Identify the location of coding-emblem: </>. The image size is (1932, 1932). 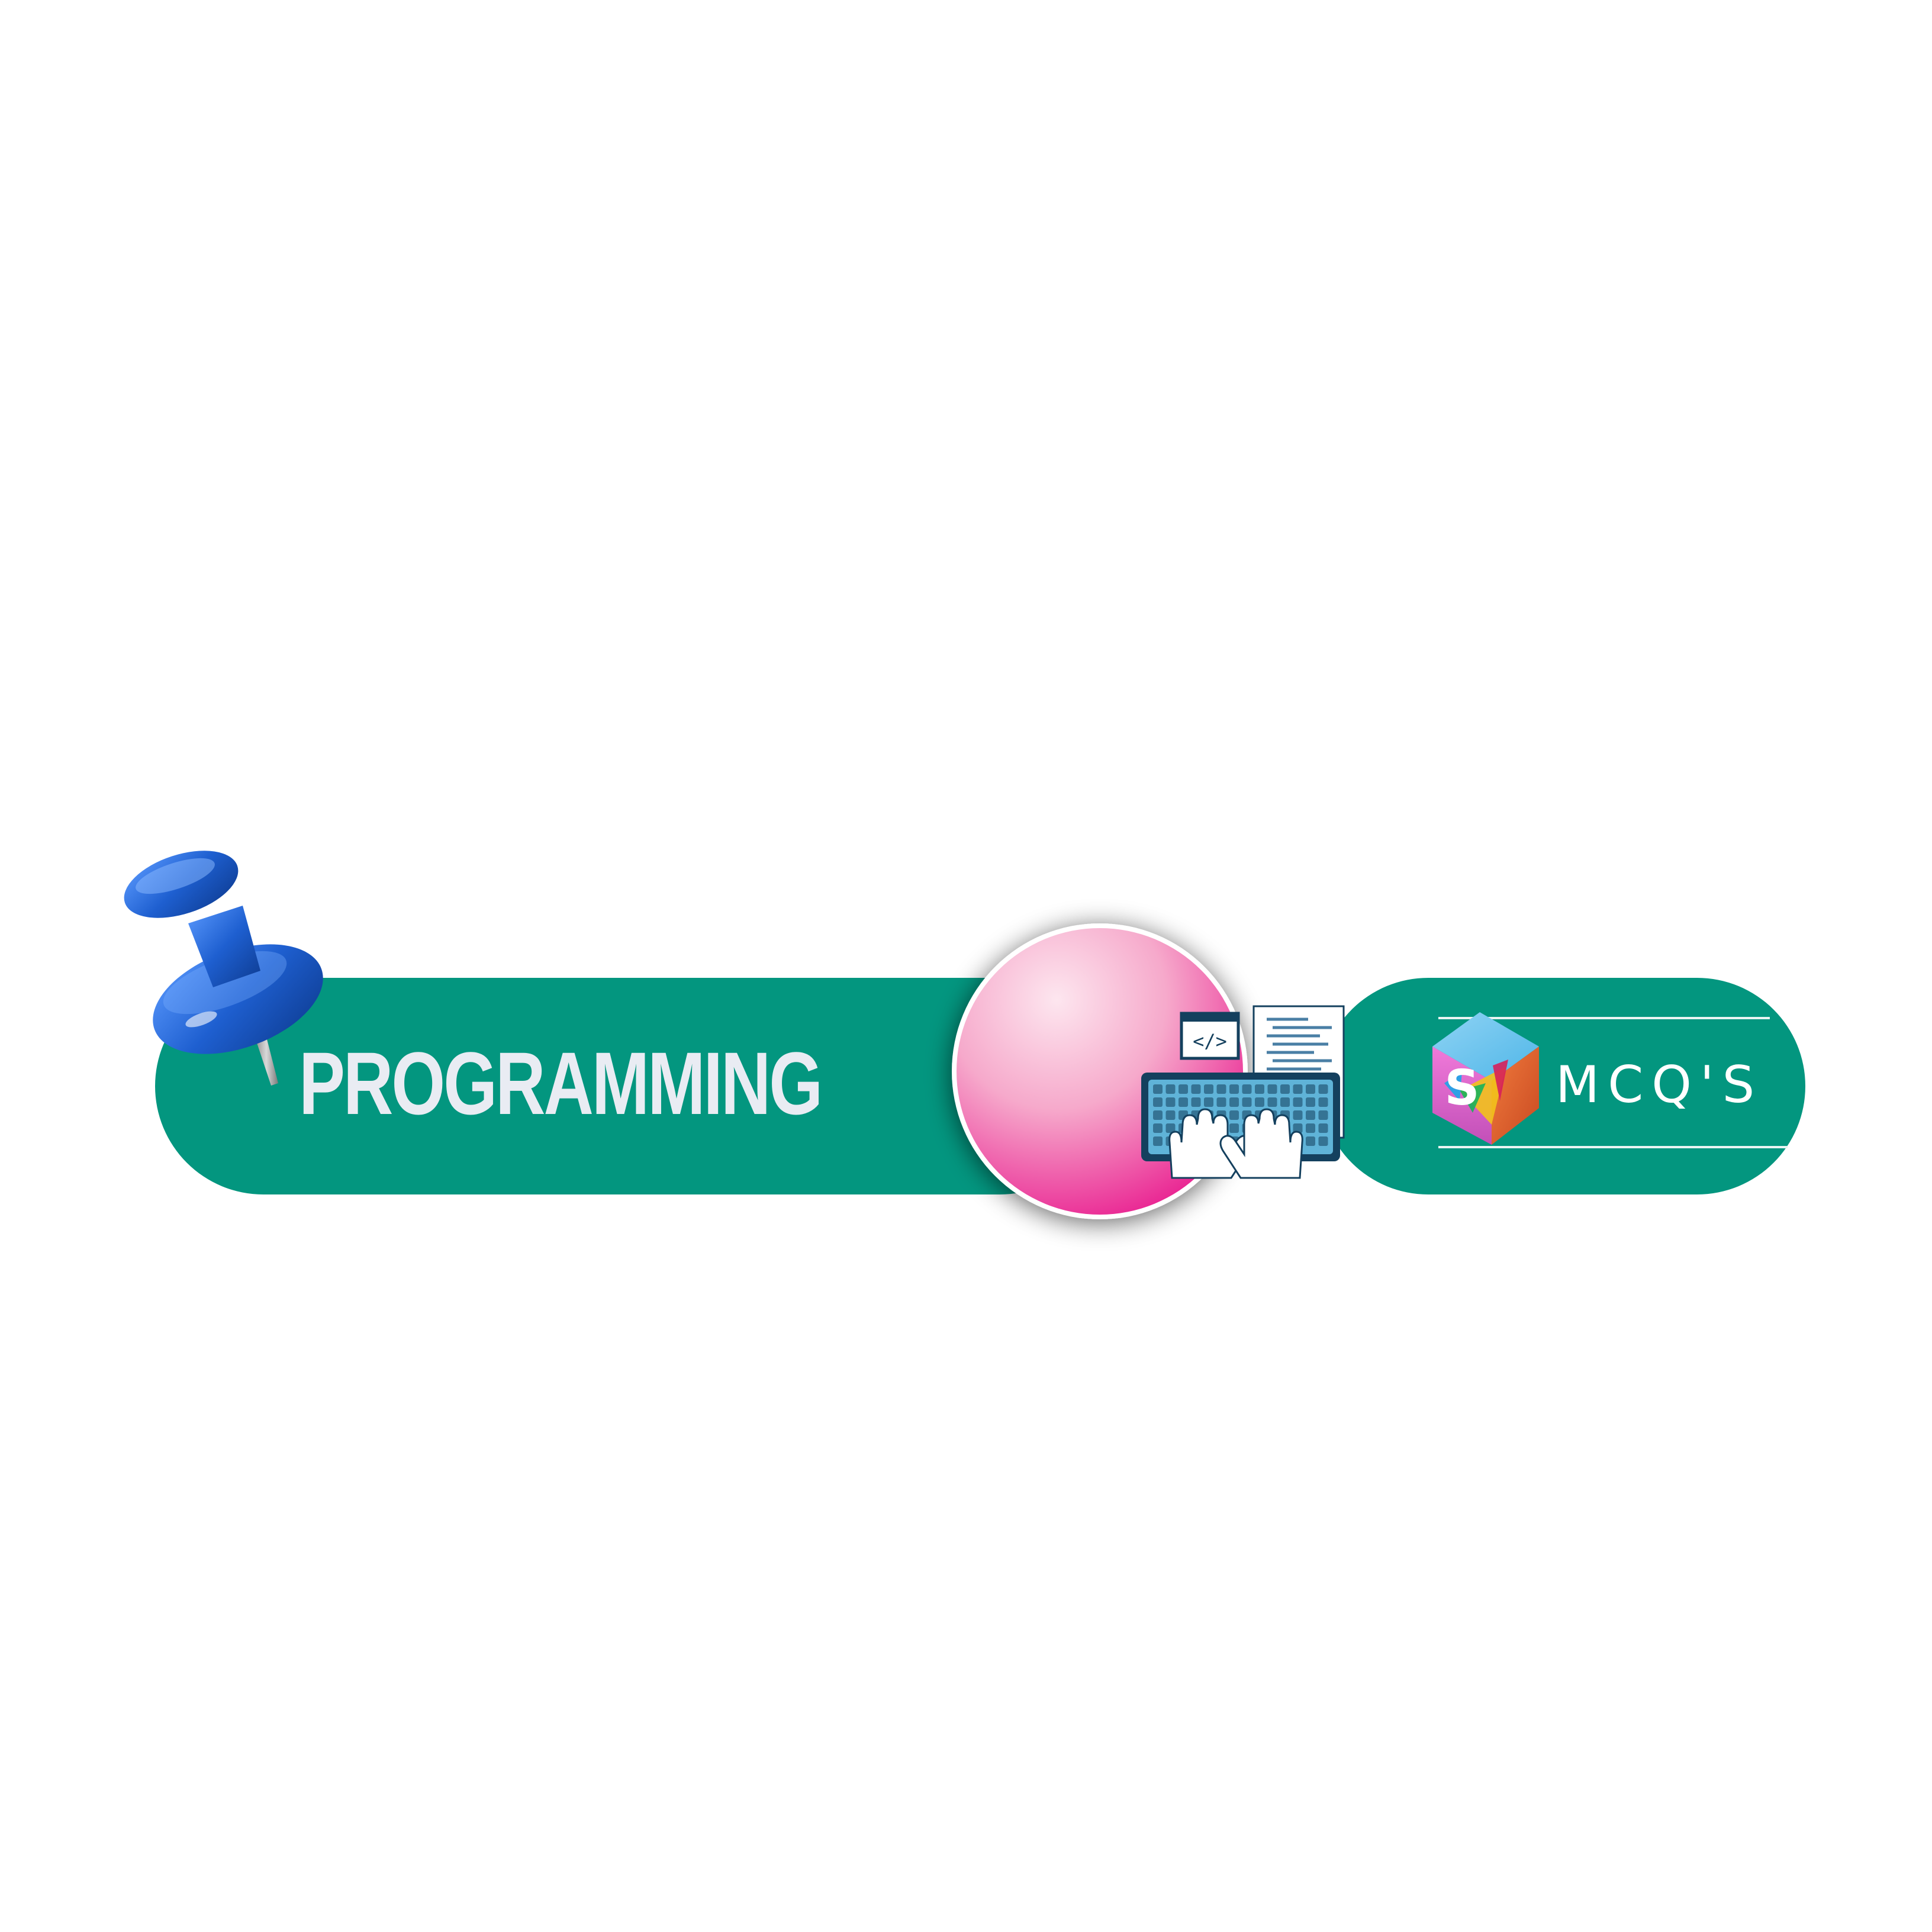
(734, 1035).